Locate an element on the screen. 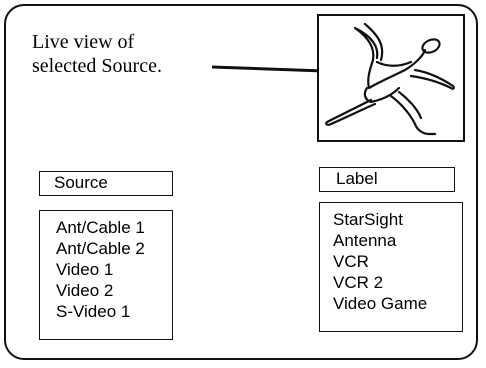 The image size is (486, 368). label-header: Label is located at coordinates (387, 179).